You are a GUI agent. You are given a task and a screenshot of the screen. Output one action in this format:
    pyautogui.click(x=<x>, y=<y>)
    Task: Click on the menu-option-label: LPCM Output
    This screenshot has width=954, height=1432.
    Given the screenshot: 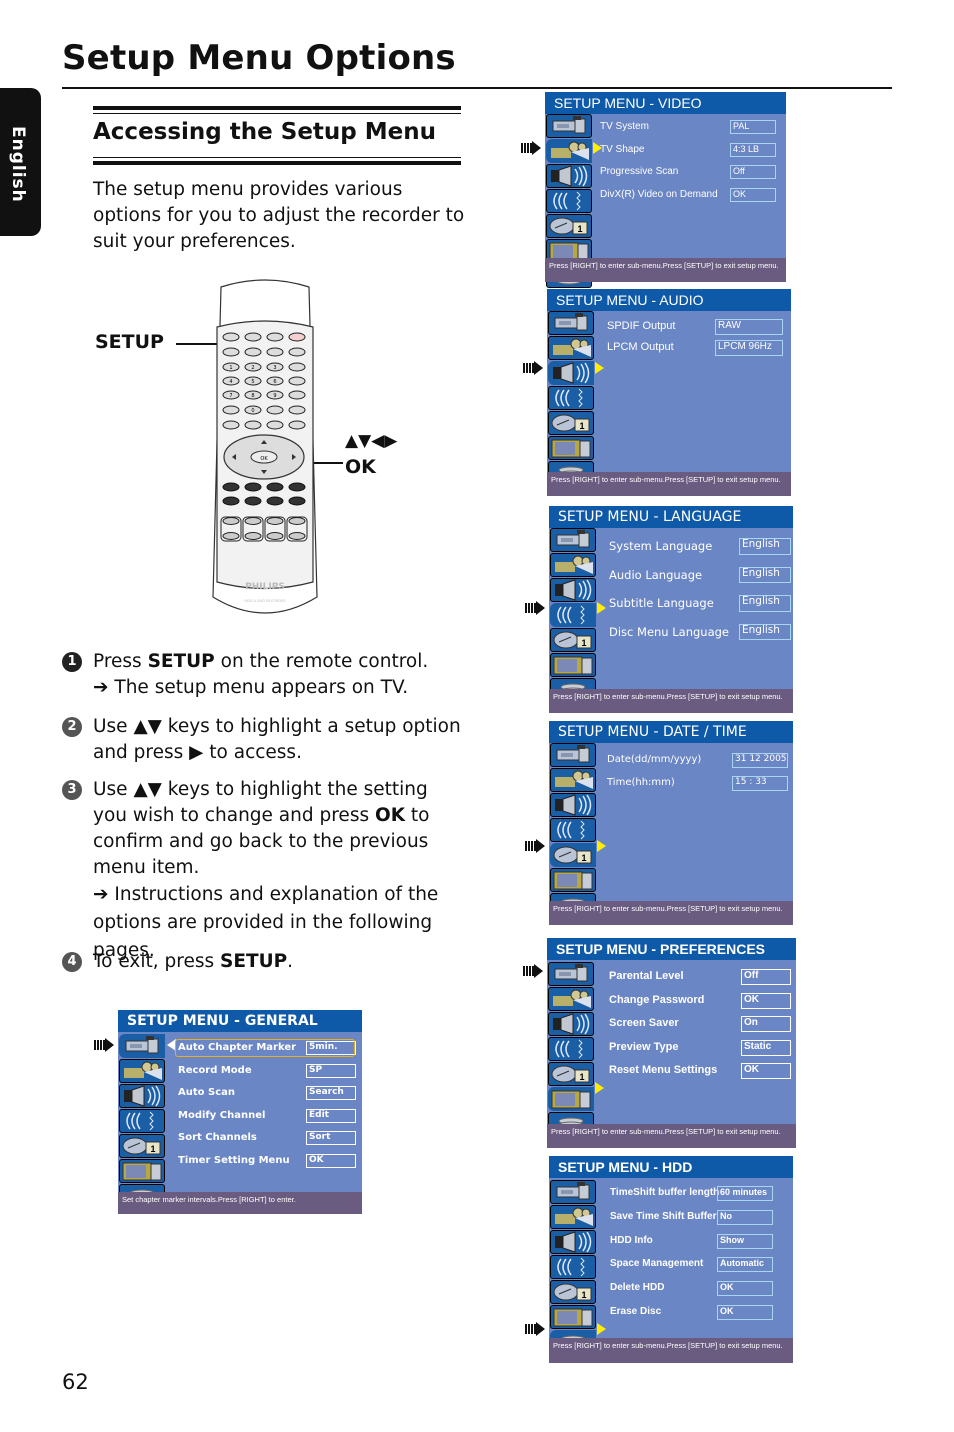 What is the action you would take?
    pyautogui.click(x=640, y=347)
    